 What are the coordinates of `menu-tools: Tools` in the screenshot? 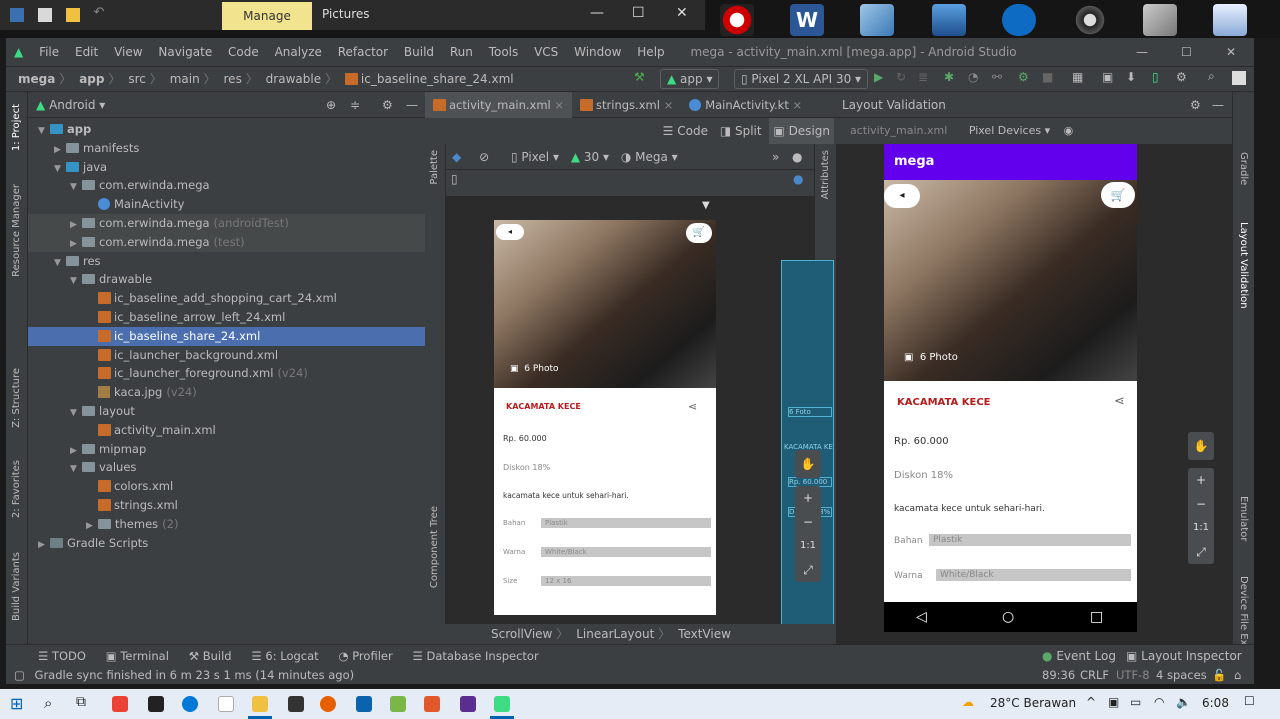 It's located at (504, 52).